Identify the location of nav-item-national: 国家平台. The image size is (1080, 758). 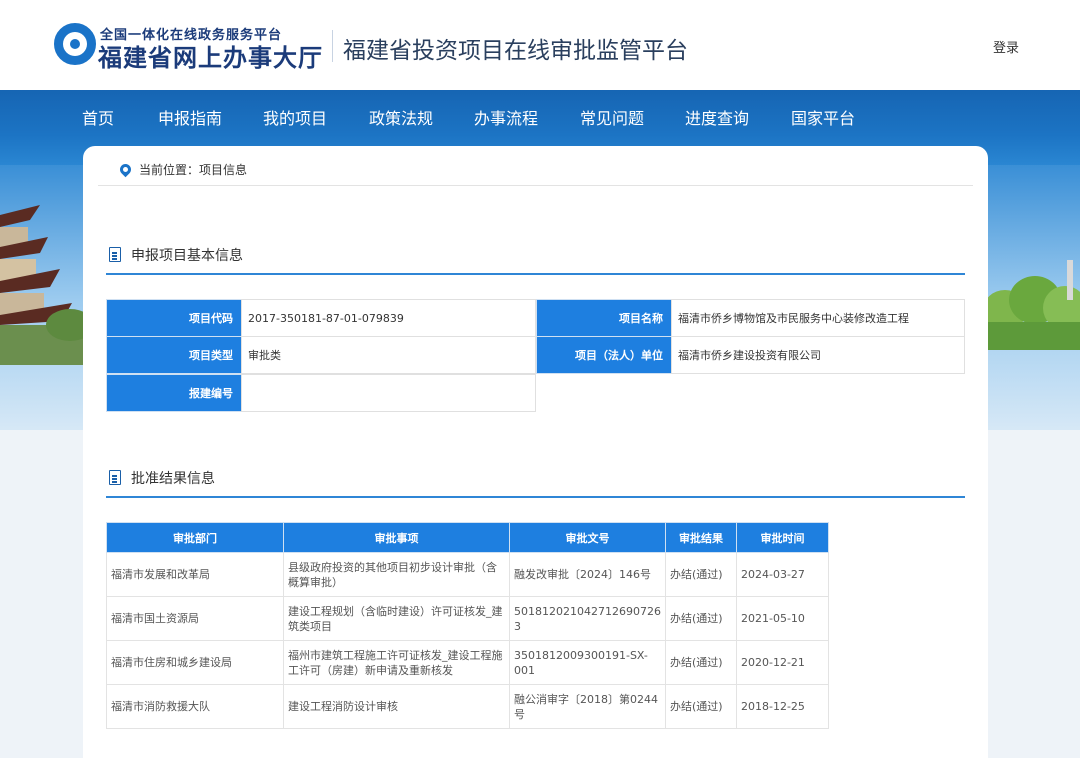
(823, 117).